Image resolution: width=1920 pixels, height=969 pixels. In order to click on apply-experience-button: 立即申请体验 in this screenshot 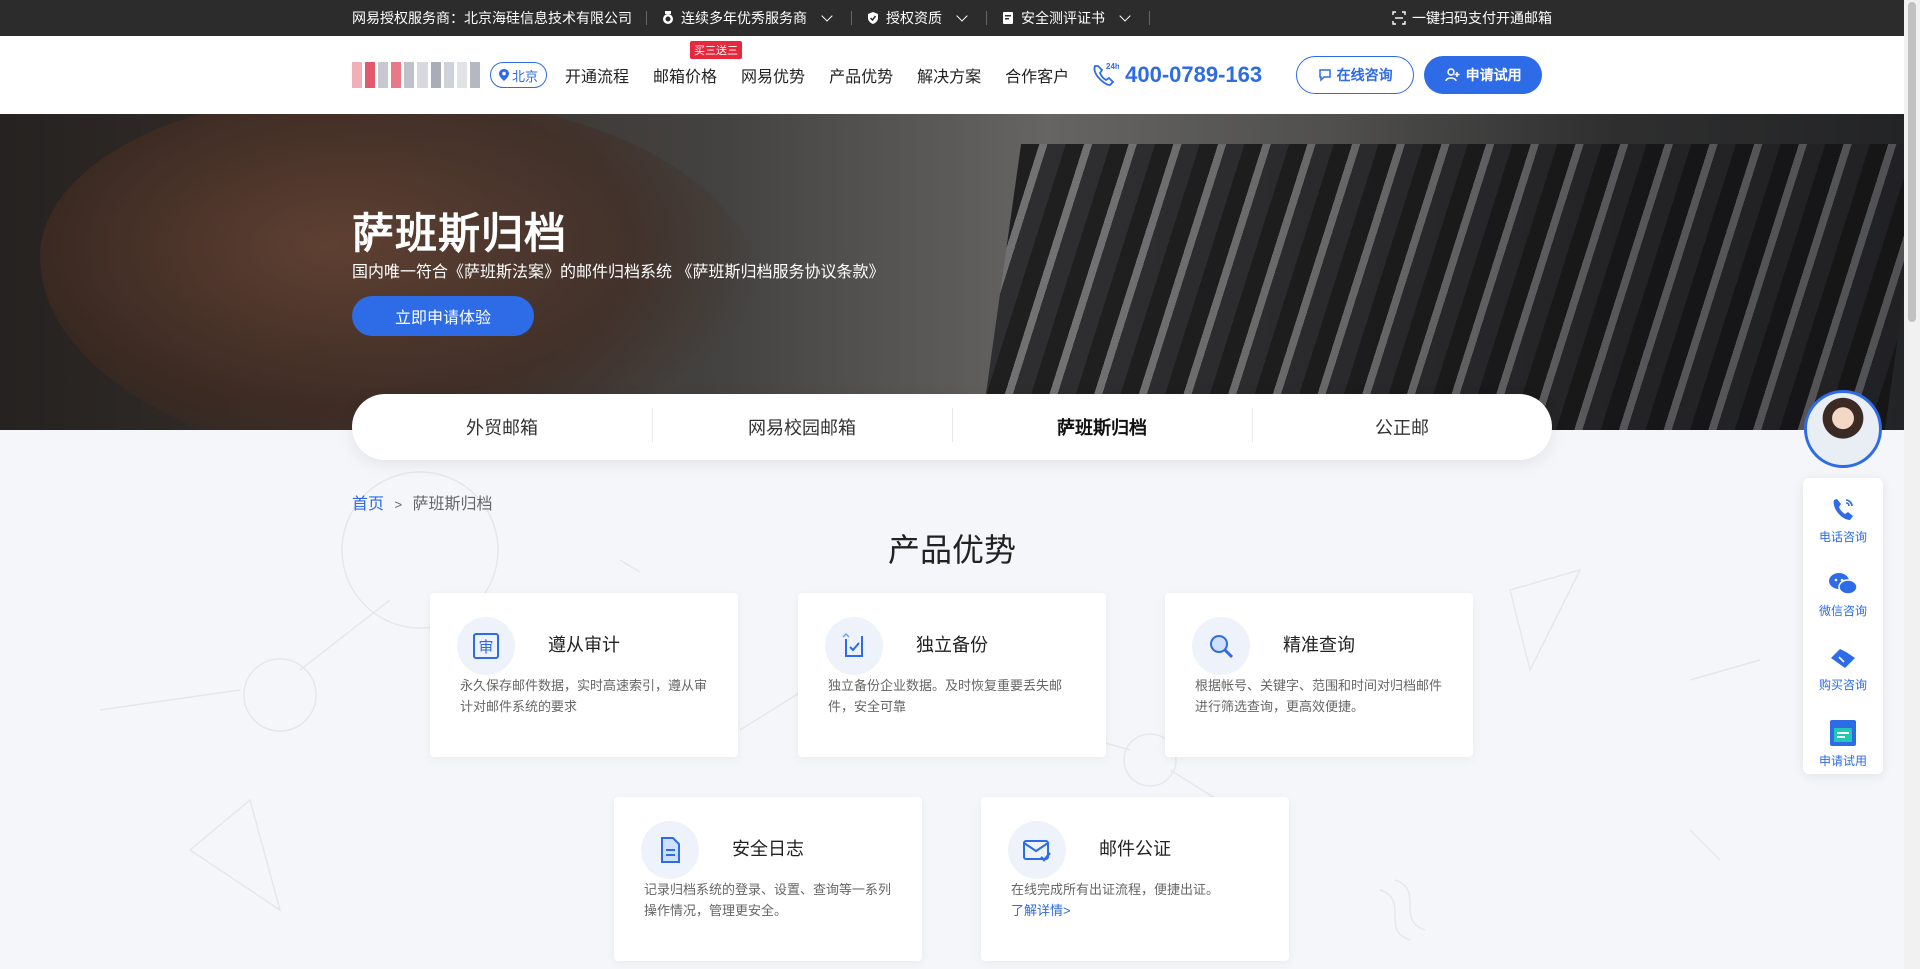, I will do `click(443, 316)`.